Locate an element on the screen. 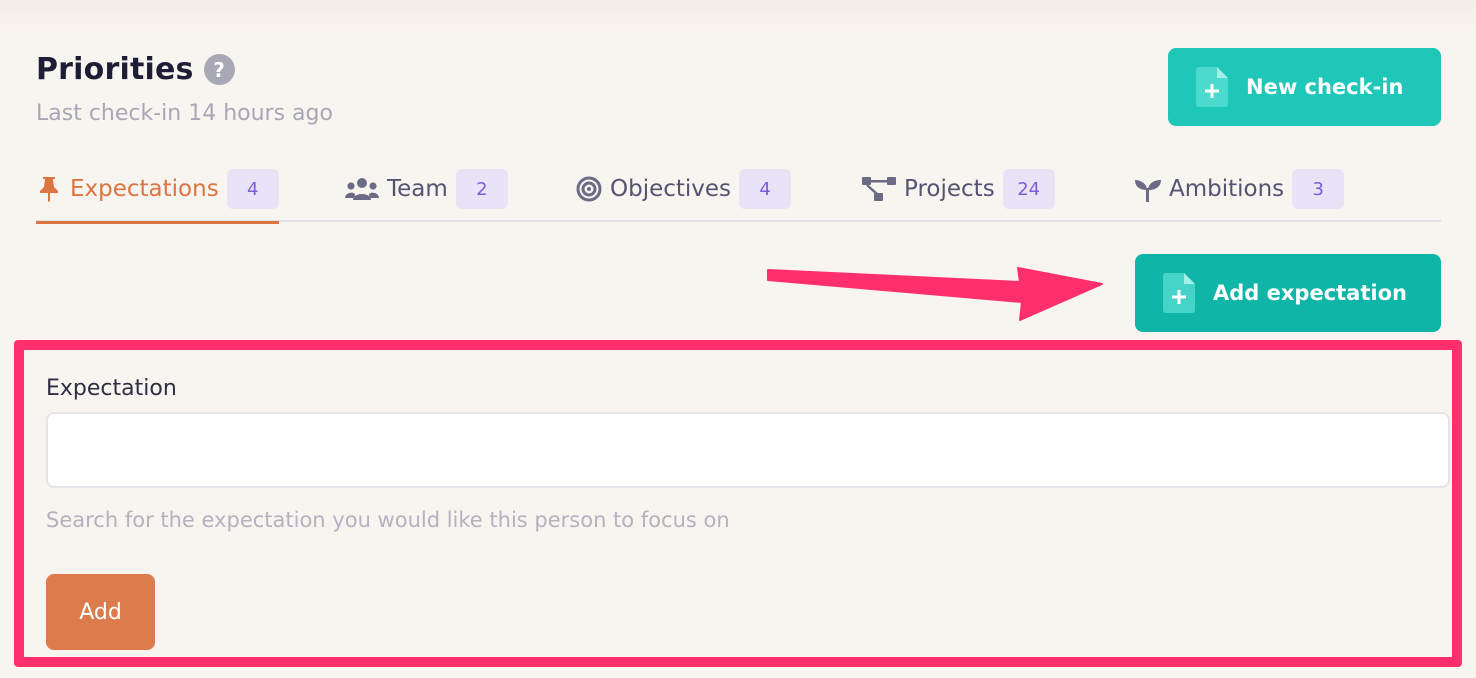 This screenshot has height=678, width=1476. question-circle-icon: ? is located at coordinates (219, 69).